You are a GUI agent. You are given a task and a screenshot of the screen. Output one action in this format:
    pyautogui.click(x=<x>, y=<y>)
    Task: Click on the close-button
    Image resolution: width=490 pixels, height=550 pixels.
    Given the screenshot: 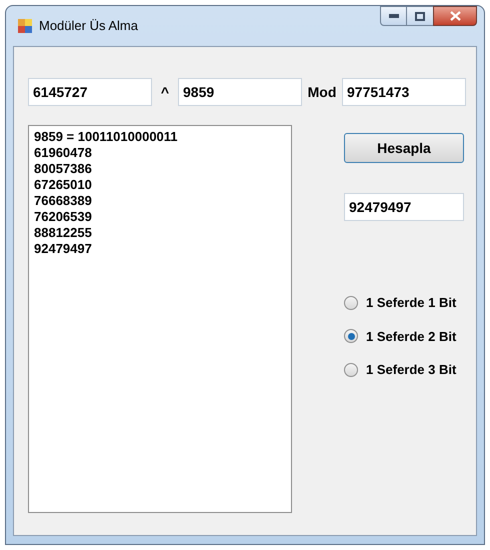 What is the action you would take?
    pyautogui.click(x=455, y=16)
    